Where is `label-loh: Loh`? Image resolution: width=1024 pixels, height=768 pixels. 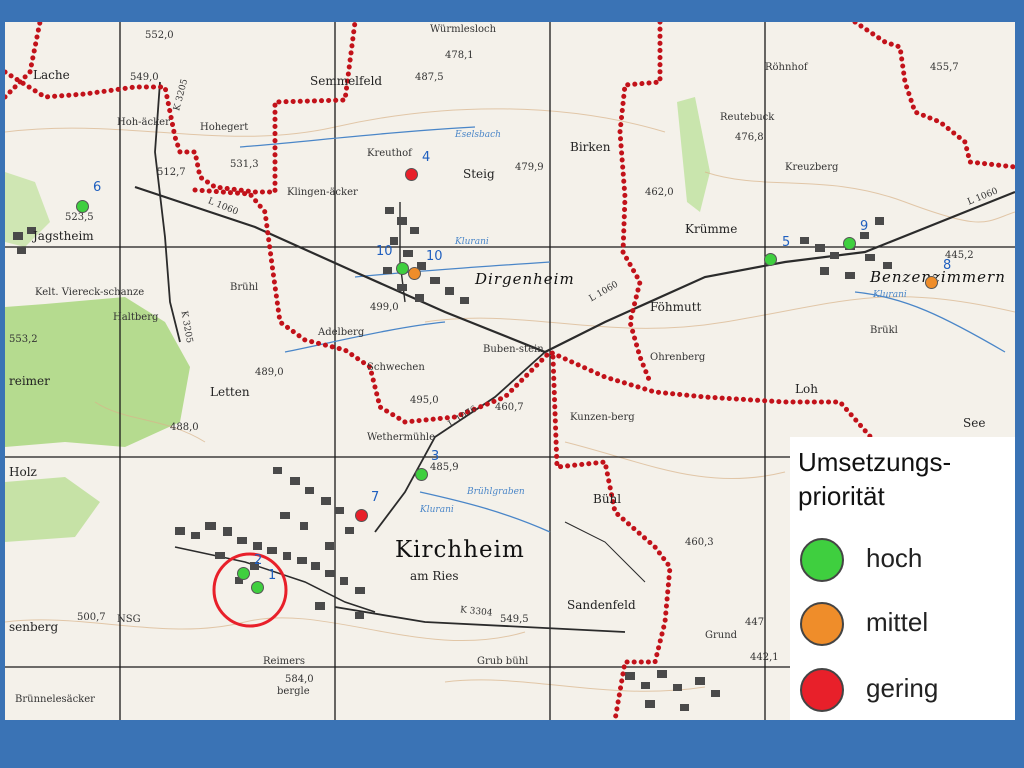
label-loh: Loh is located at coordinates (806, 389).